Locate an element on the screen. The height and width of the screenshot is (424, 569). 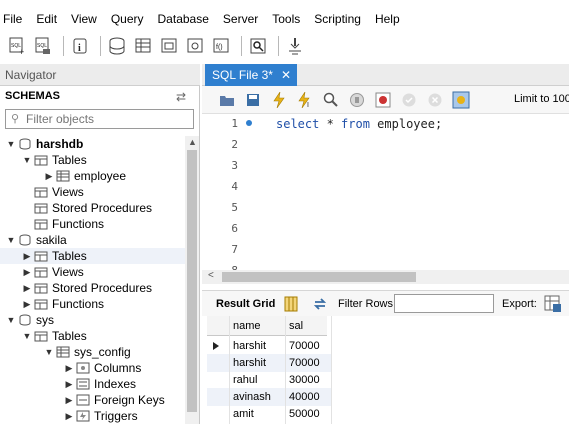
menu-scripting: Scripting is located at coordinates (337, 19).